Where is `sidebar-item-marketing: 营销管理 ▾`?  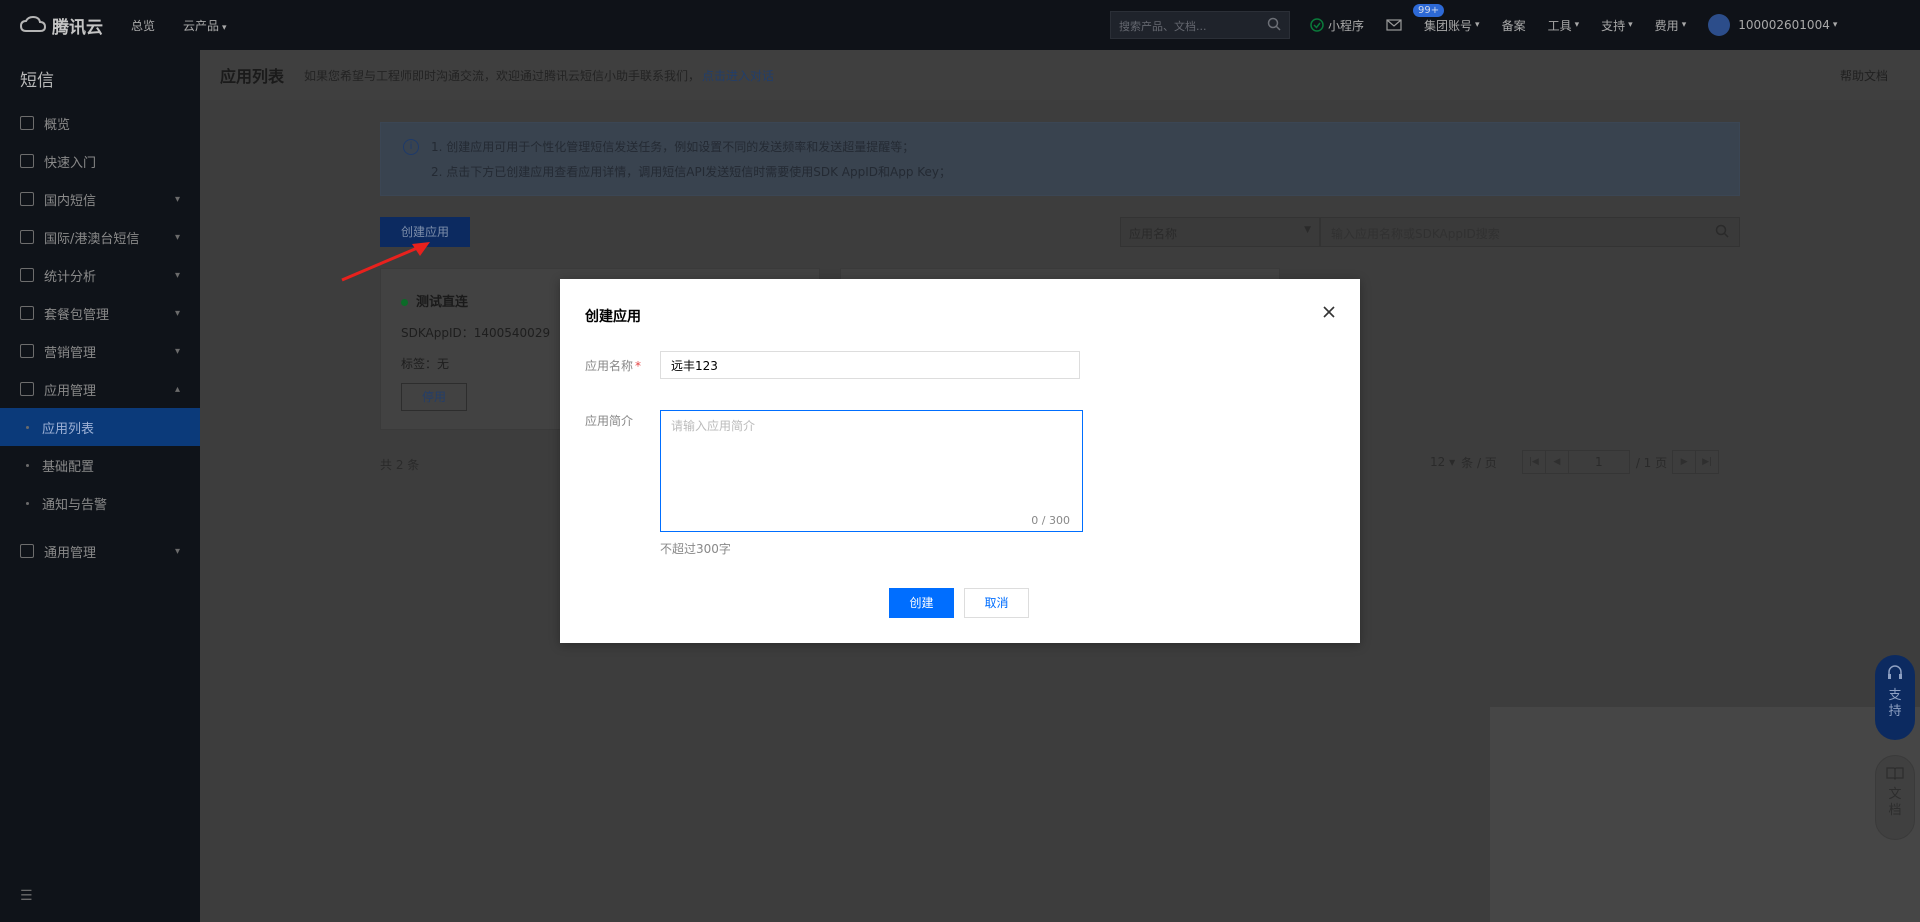
sidebar-item-marketing: 营销管理 ▾ is located at coordinates (100, 351).